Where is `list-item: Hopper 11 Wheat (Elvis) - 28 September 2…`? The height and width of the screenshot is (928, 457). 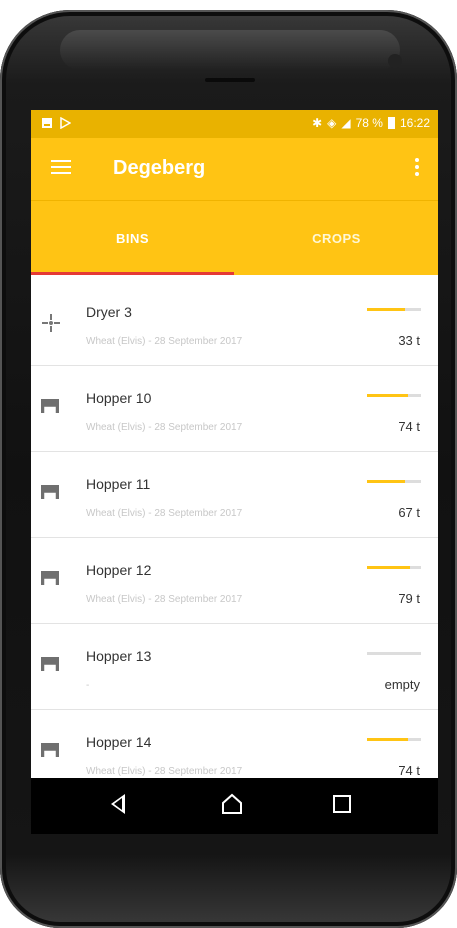 list-item: Hopper 11 Wheat (Elvis) - 28 September 2… is located at coordinates (234, 495).